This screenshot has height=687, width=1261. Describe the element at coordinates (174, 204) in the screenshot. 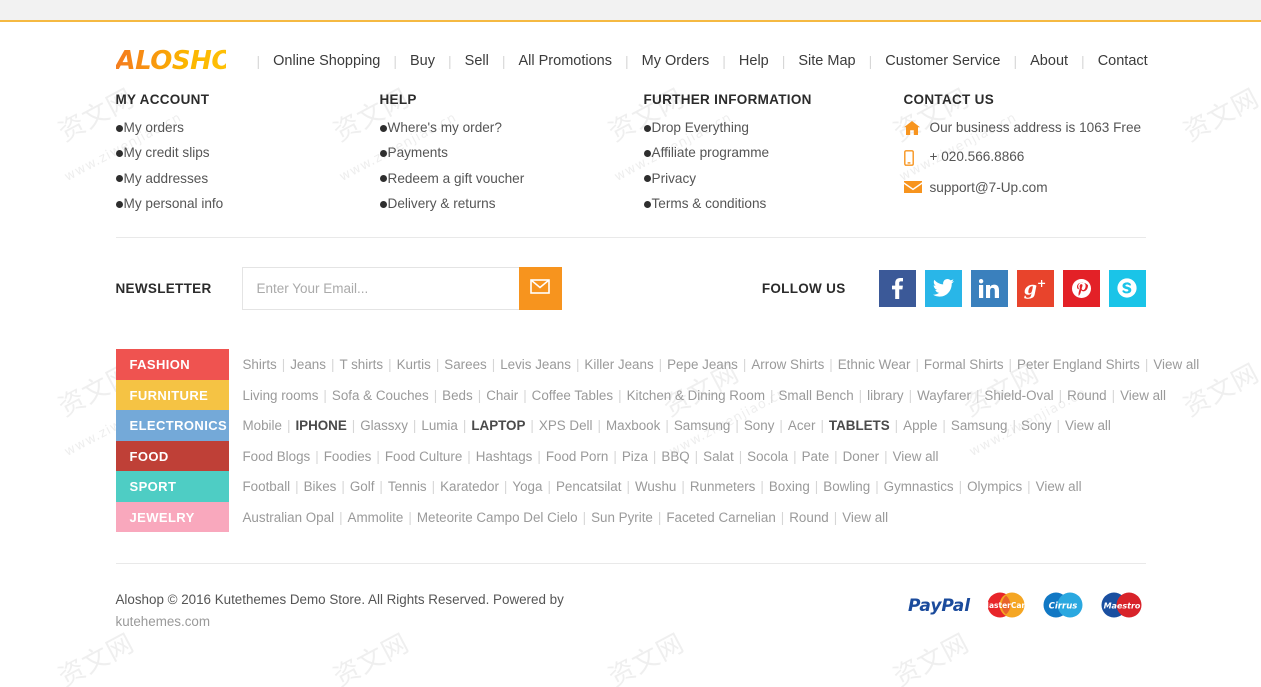

I see `footer-link-label: My personal info` at that location.